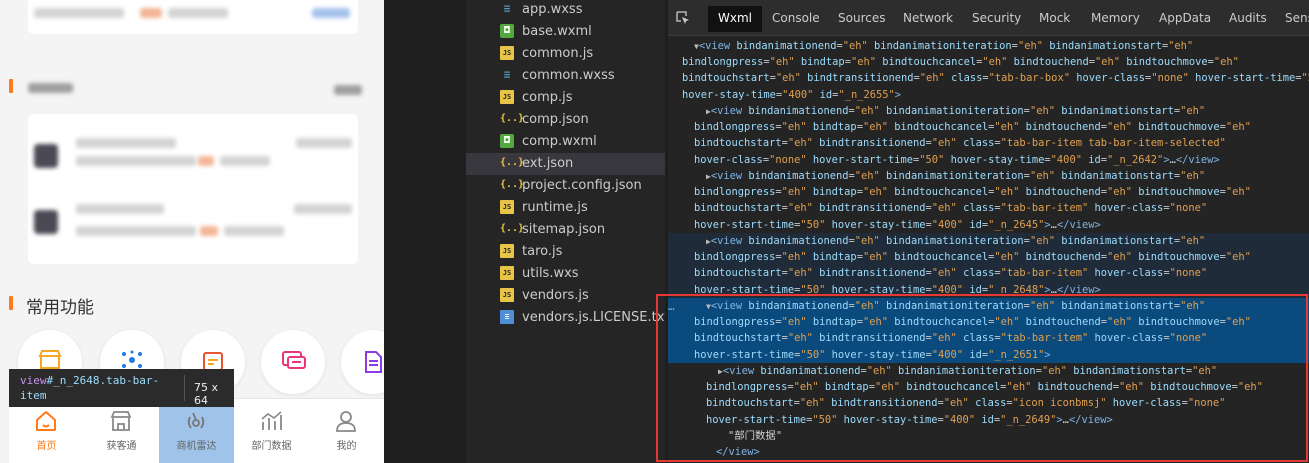  Describe the element at coordinates (555, 295) in the screenshot. I see `file-name: vendors.js` at that location.